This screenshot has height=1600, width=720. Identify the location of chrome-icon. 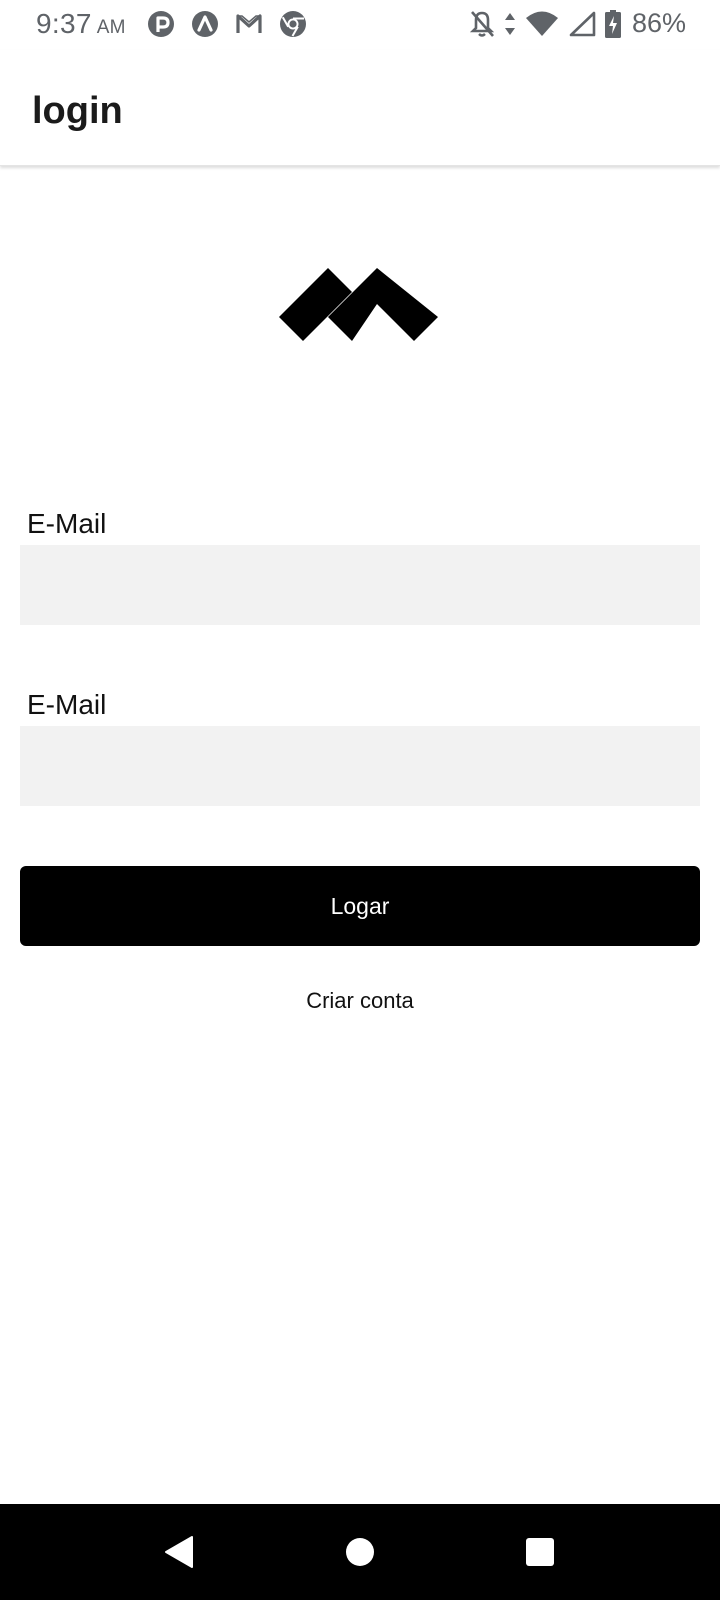
(293, 24).